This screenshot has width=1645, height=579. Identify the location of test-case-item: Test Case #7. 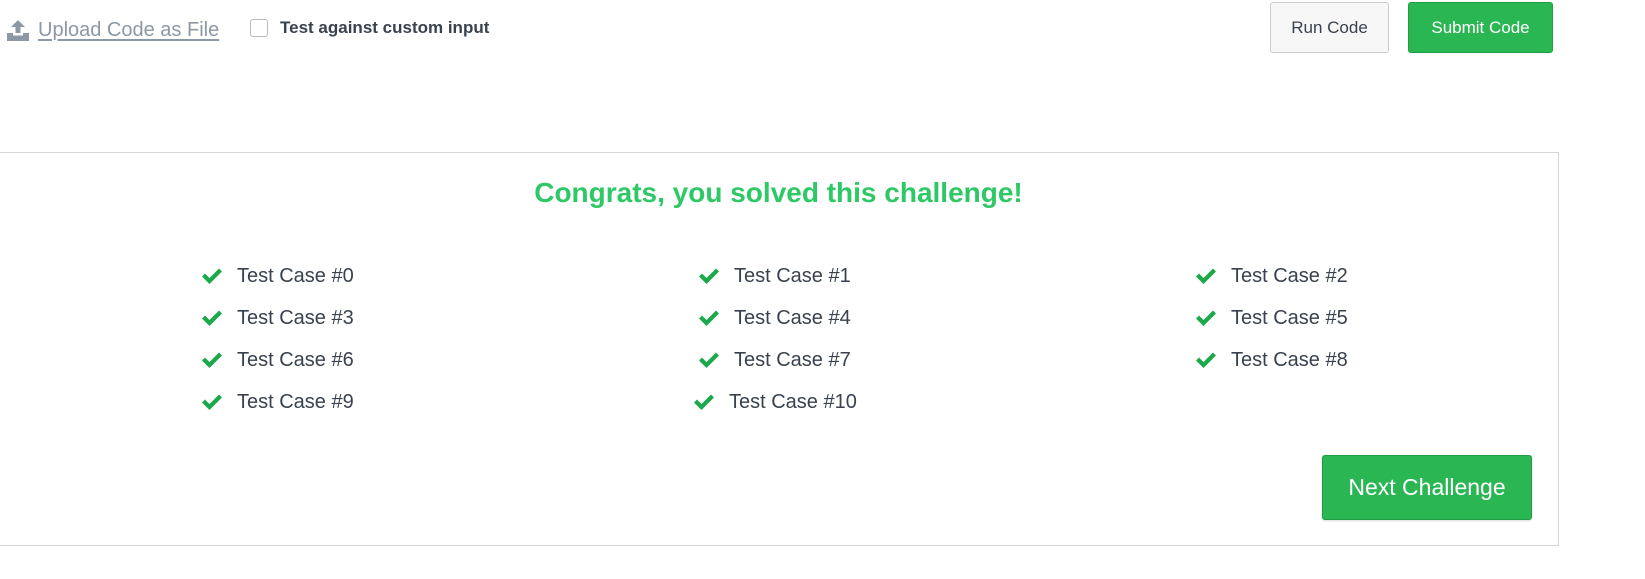
(774, 360).